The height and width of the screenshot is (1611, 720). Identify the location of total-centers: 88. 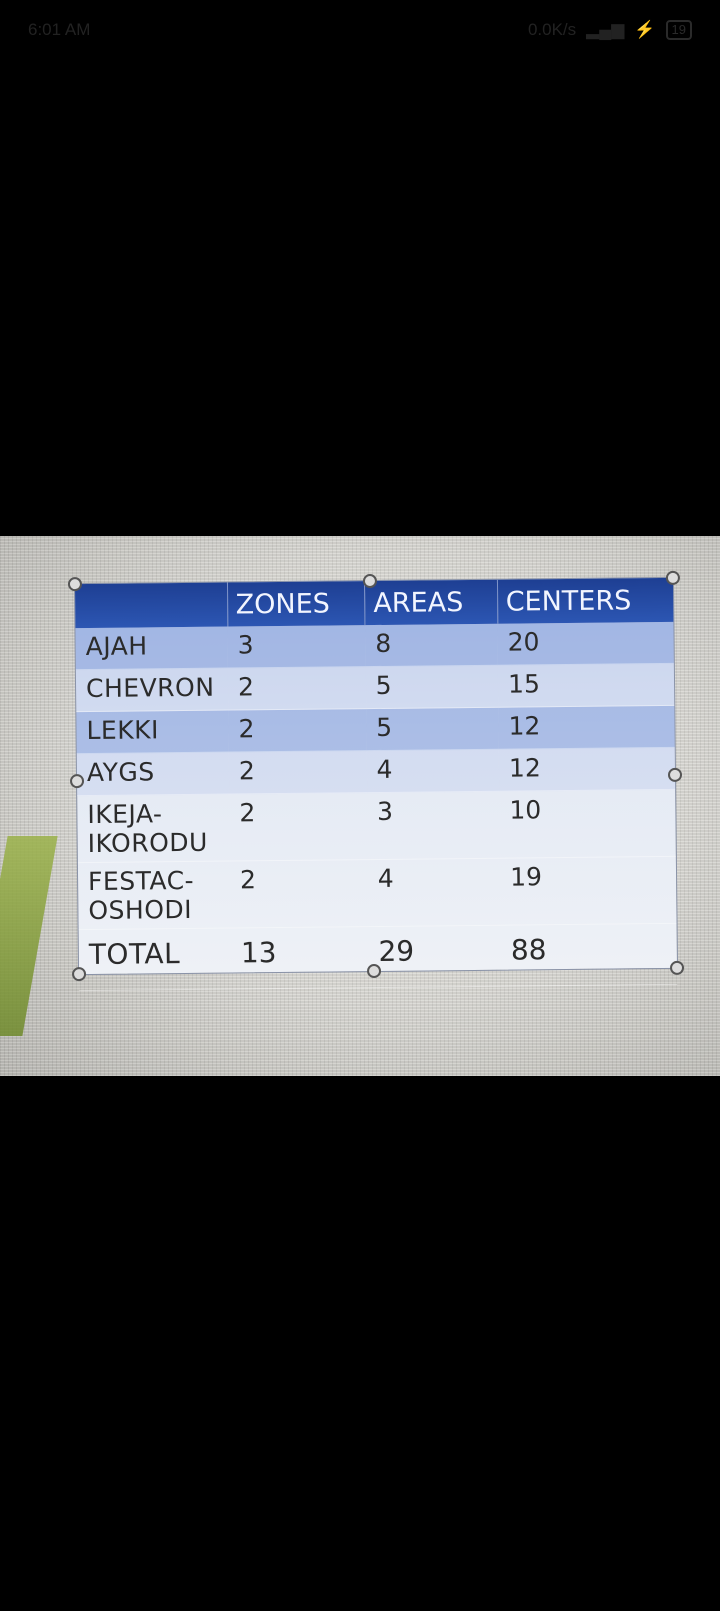
(589, 955).